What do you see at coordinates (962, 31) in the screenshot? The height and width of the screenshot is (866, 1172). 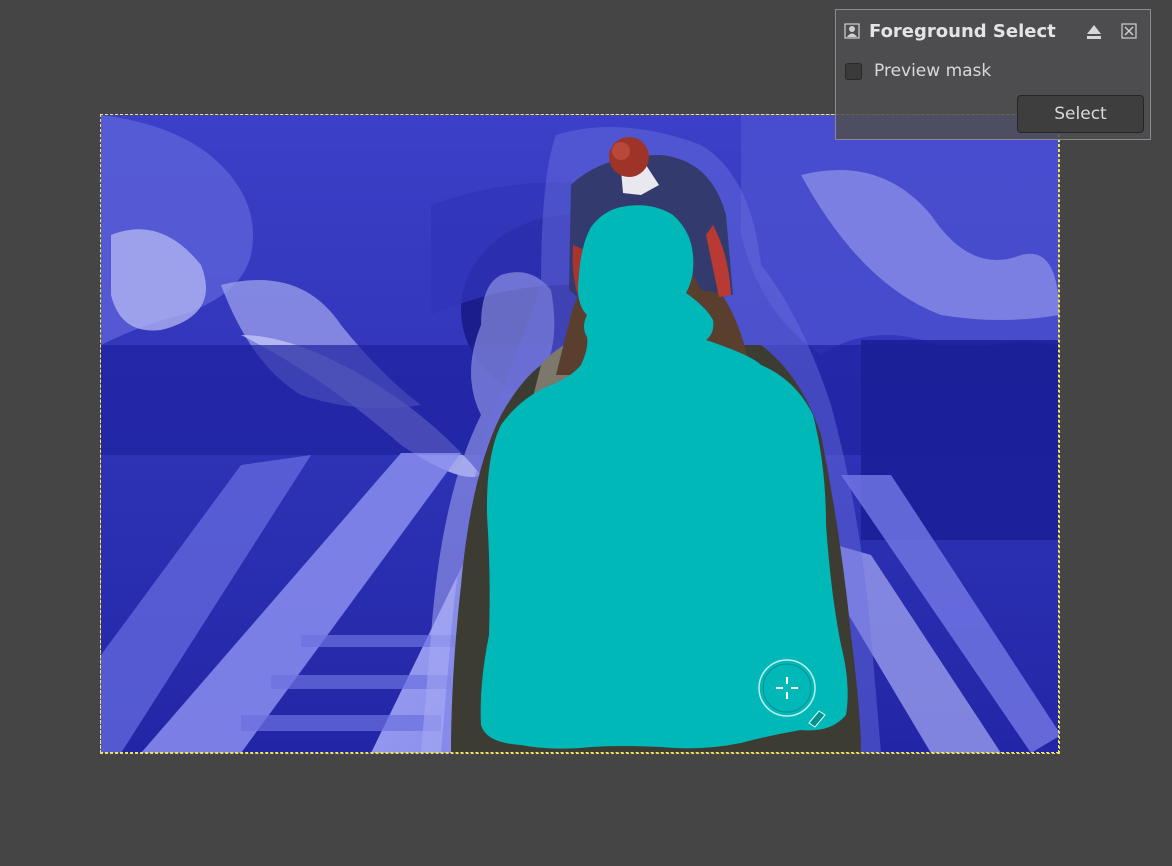 I see `panel-title: Foreground Select` at bounding box center [962, 31].